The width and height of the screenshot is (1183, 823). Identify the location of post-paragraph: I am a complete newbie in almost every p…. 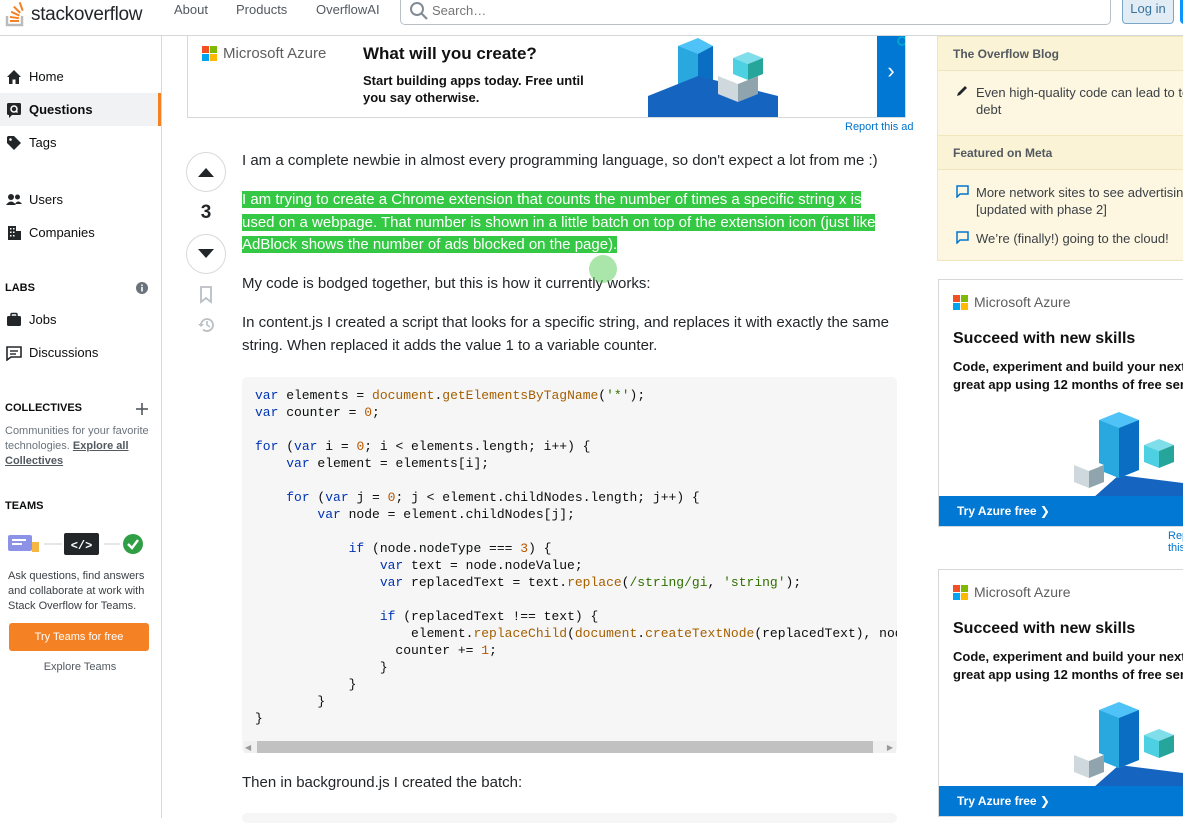
(560, 160).